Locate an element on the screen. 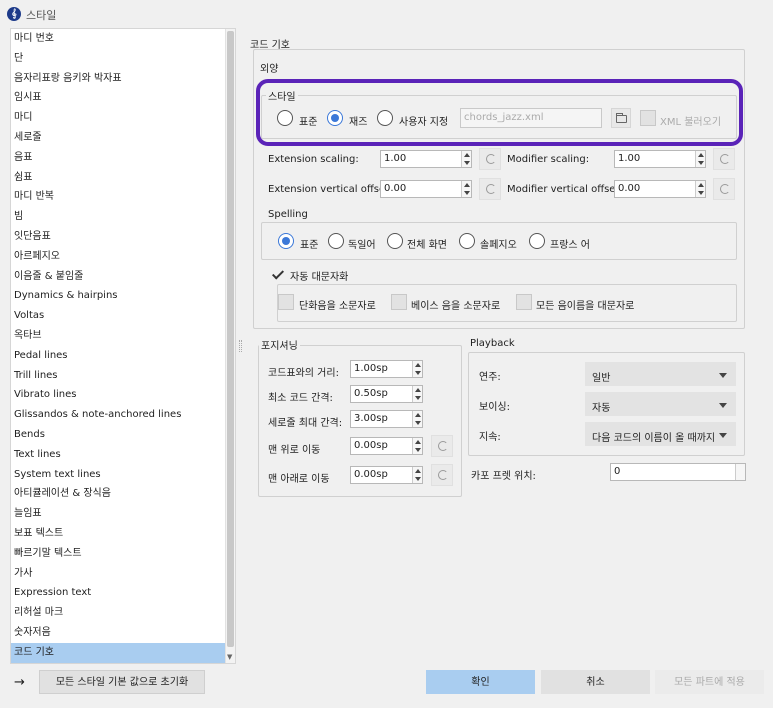 This screenshot has width=773, height=708. sidebar-item: 마디 is located at coordinates (118, 118).